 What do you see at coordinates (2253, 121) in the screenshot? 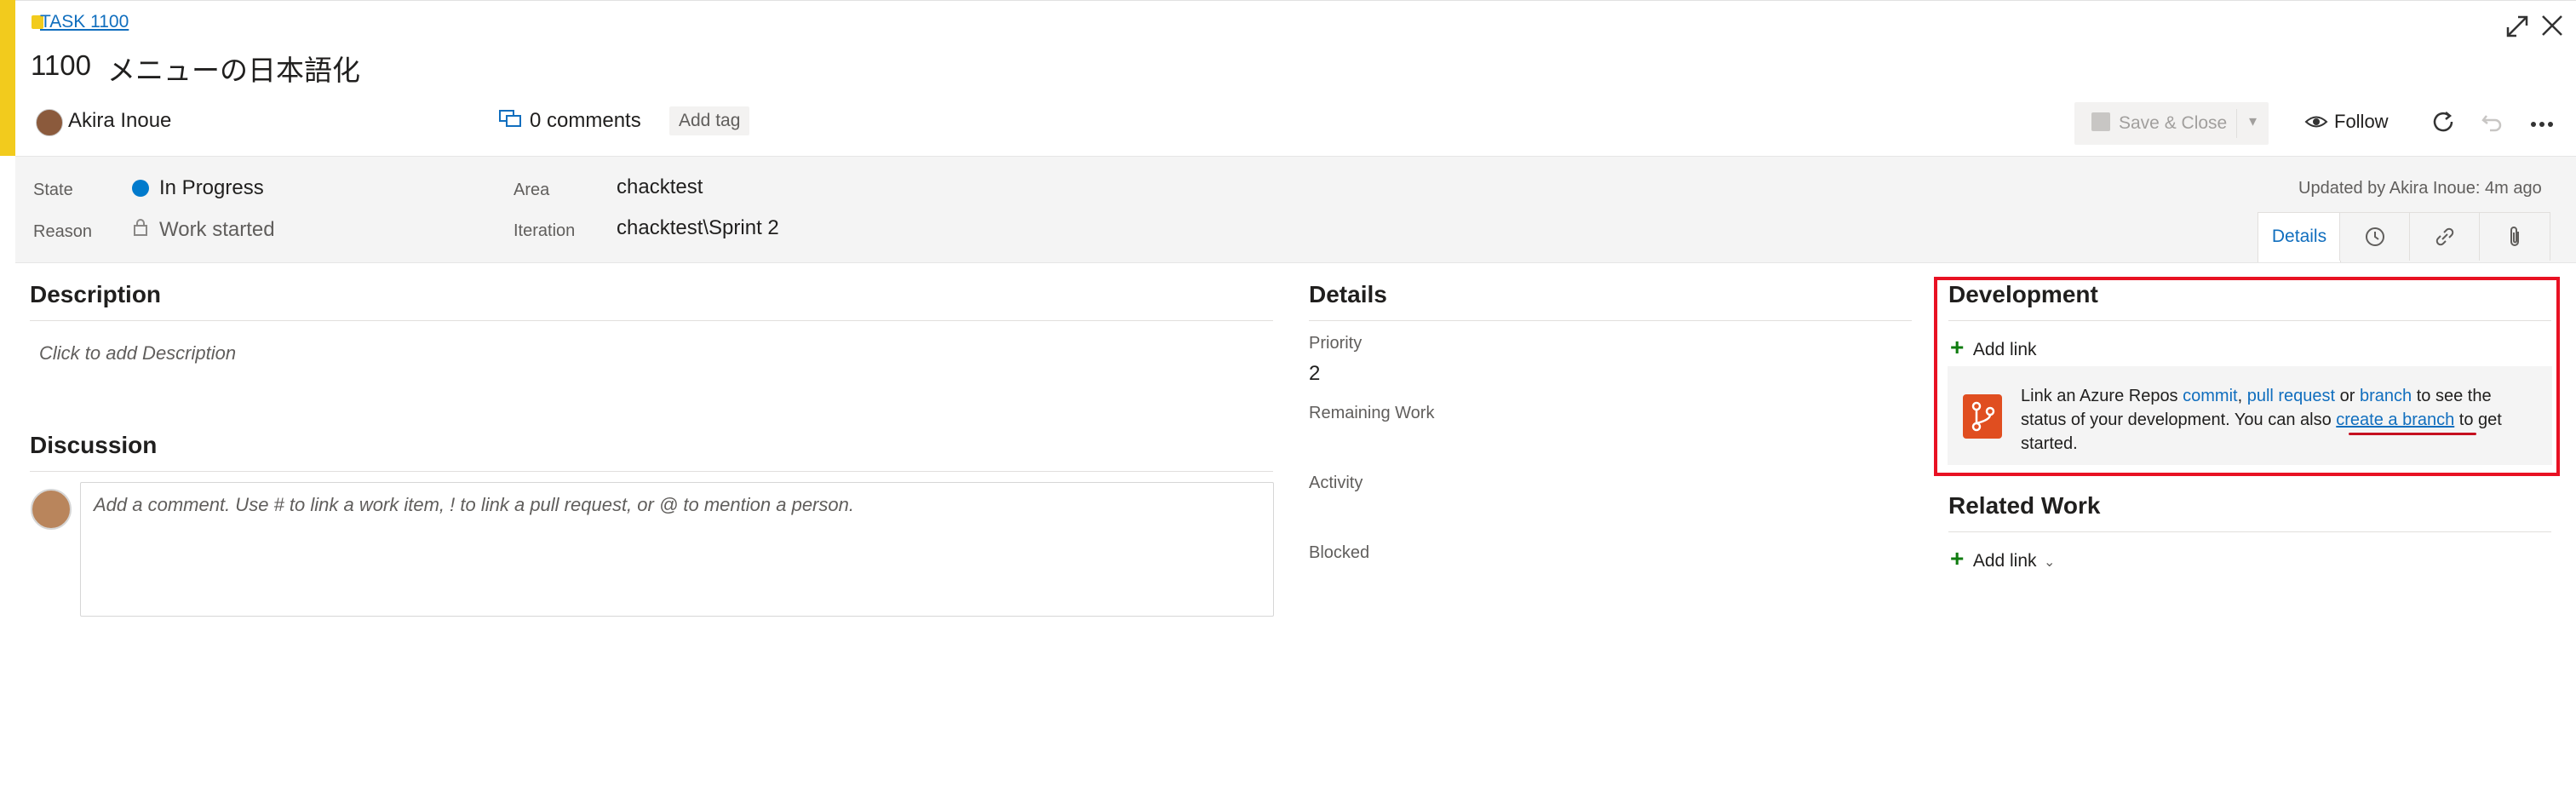
I see `chevron-down-icon: ▾` at bounding box center [2253, 121].